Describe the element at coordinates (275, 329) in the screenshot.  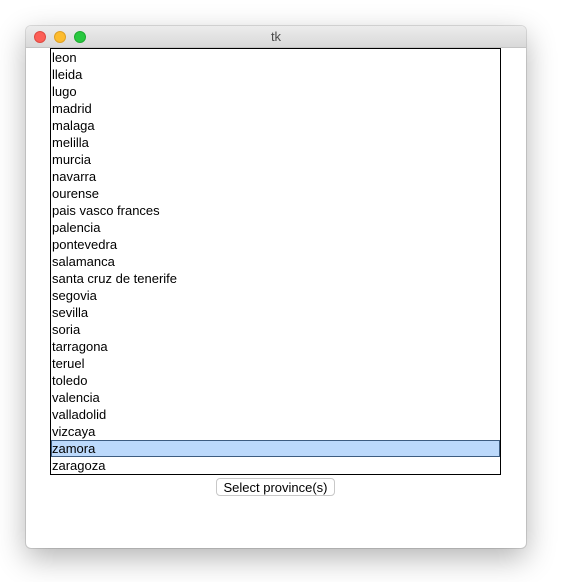
I see `list-item-soria: soria` at that location.